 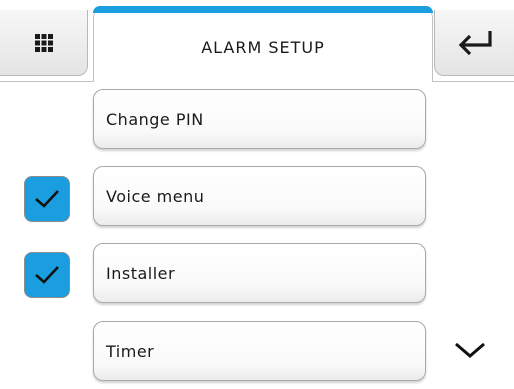 What do you see at coordinates (259, 351) in the screenshot?
I see `timer-button: Timer` at bounding box center [259, 351].